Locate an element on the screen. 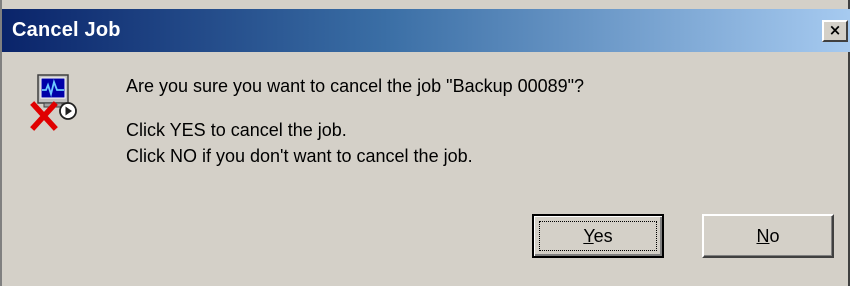 This screenshot has height=286, width=850. close-icon: × is located at coordinates (835, 30).